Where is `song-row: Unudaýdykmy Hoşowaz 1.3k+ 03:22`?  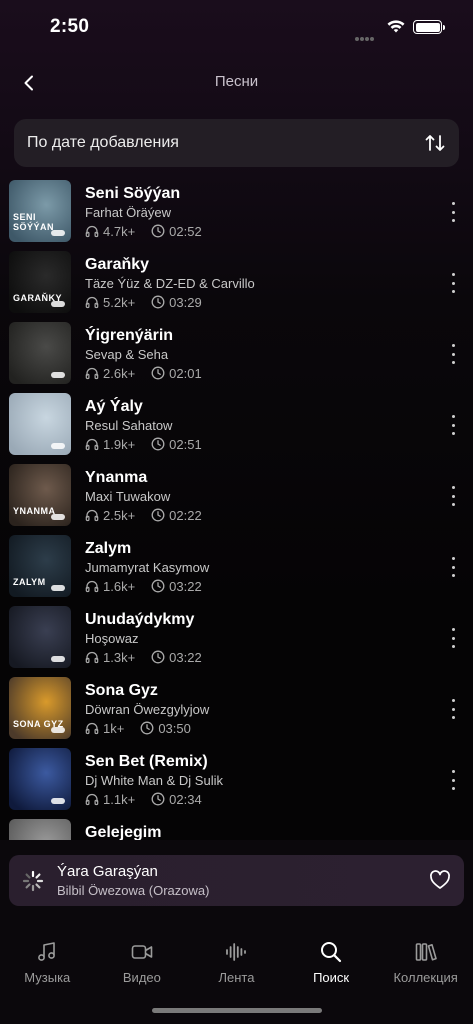
song-row: Unudaýdykmy Hoşowaz 1.3k+ 03:22 is located at coordinates (236, 637).